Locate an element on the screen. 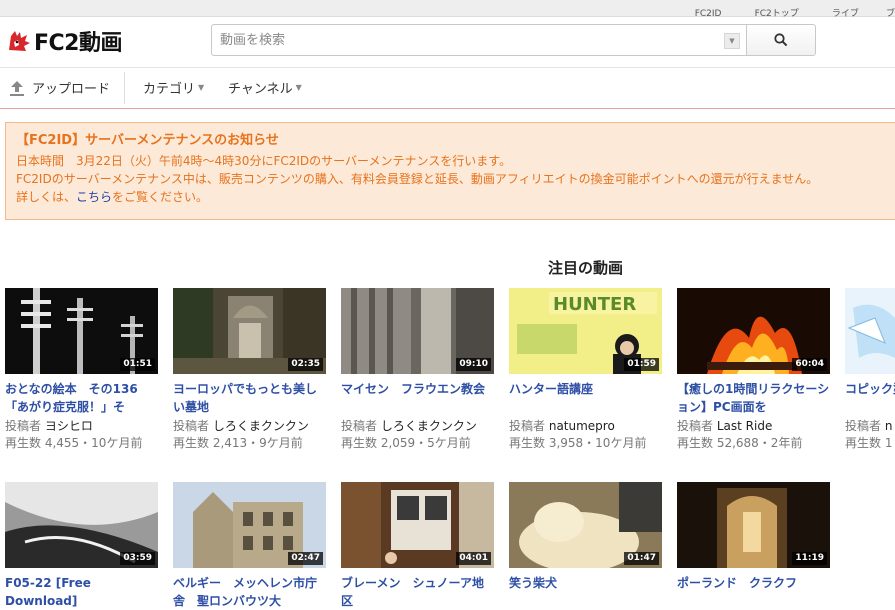 This screenshot has height=610, width=895. video-thumbnail: 11:19 is located at coordinates (753, 525).